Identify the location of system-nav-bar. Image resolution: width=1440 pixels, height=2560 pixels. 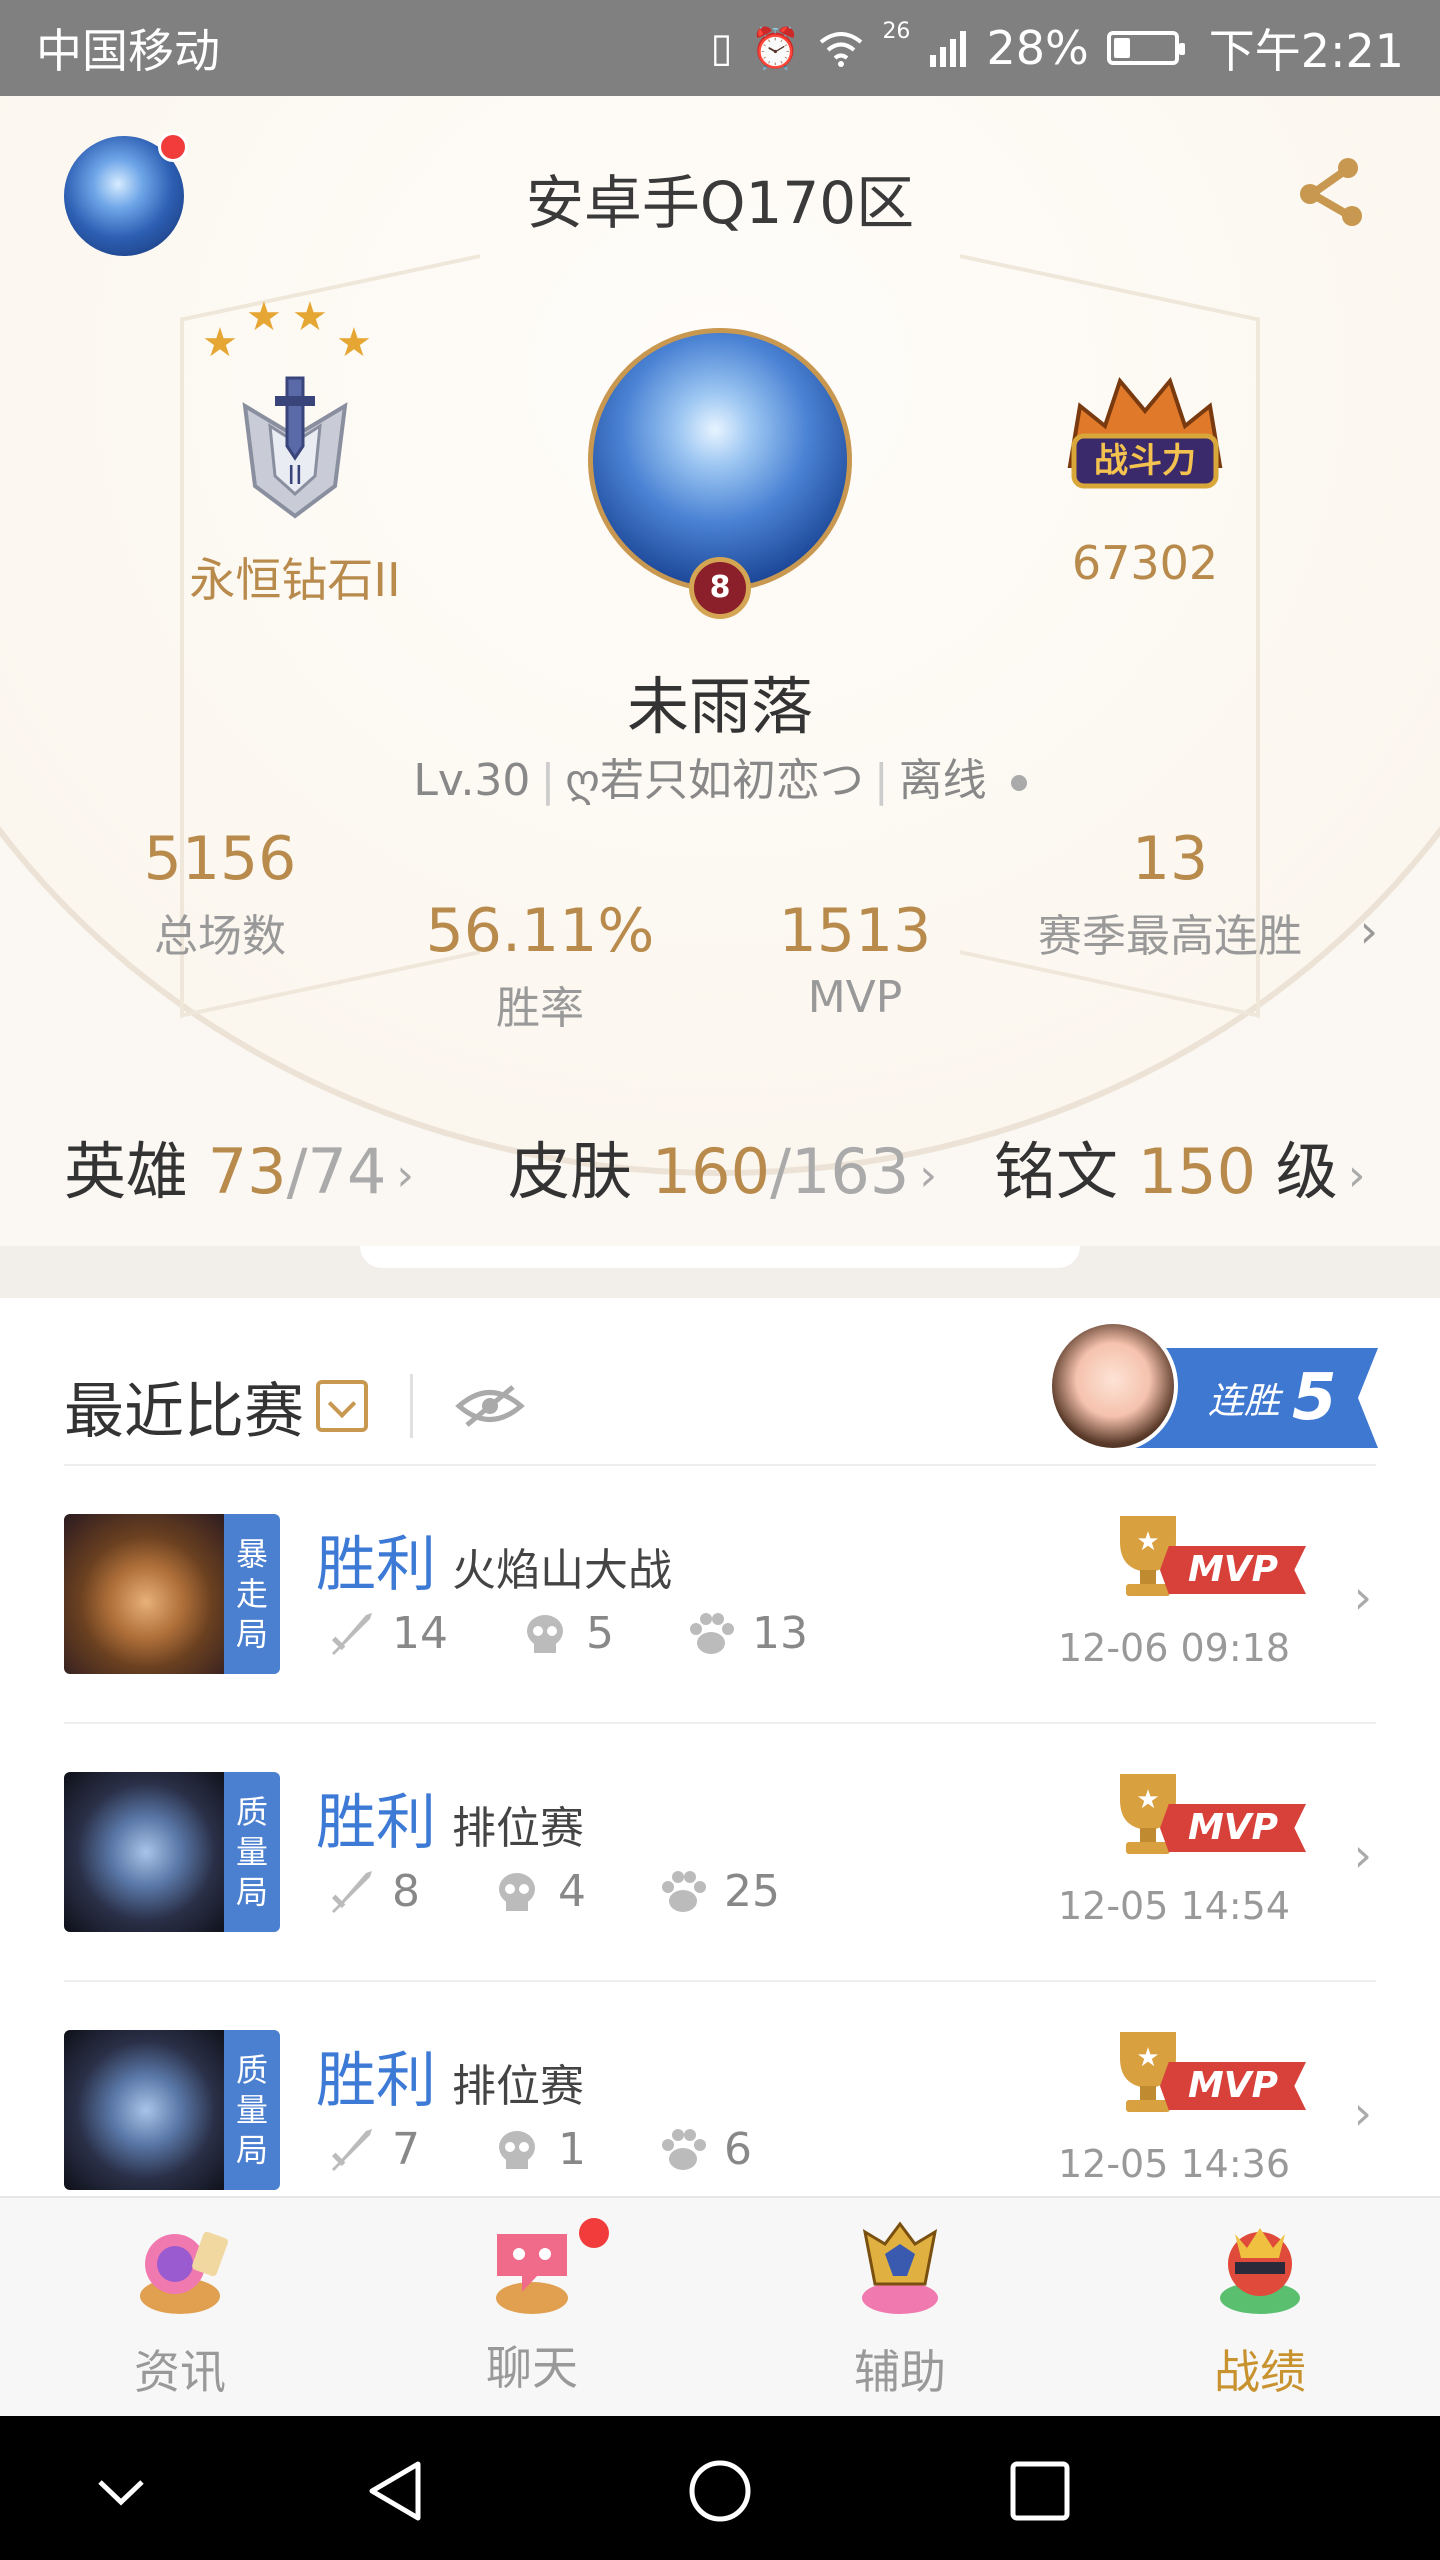
(720, 2488).